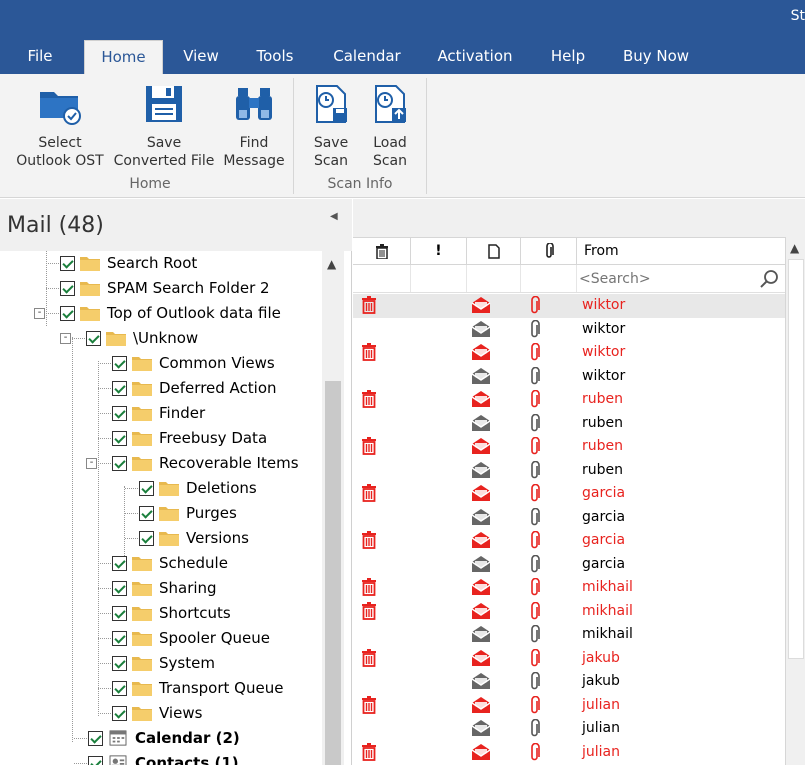 The height and width of the screenshot is (765, 805). I want to click on tree-connector, so click(104, 588).